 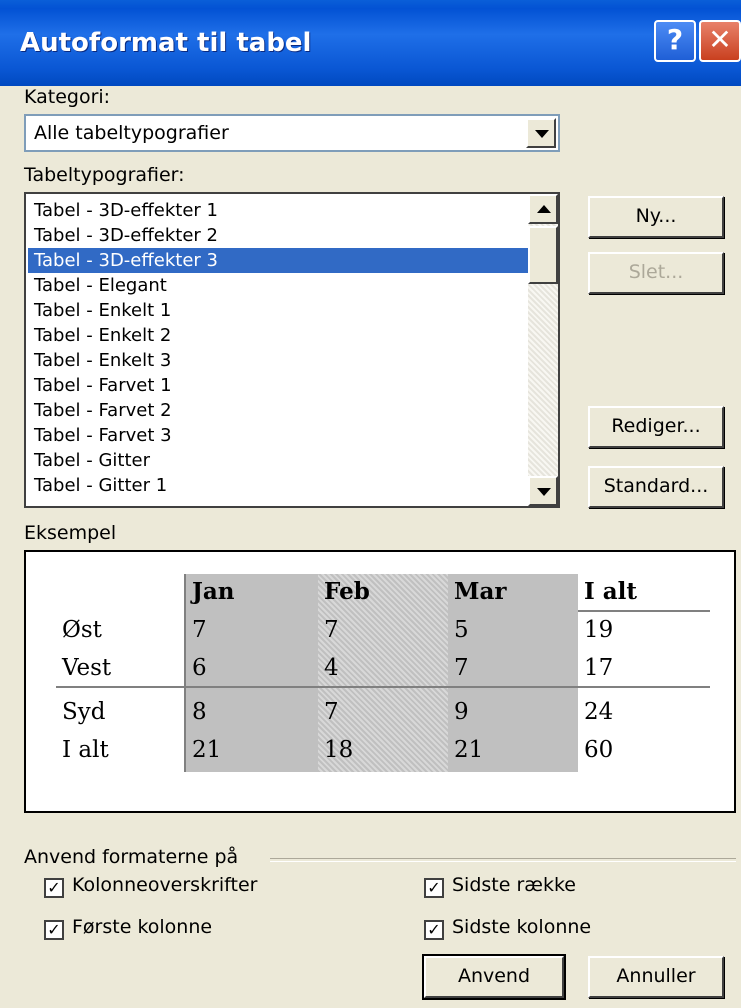 I want to click on header-cell: I alt, so click(x=611, y=591).